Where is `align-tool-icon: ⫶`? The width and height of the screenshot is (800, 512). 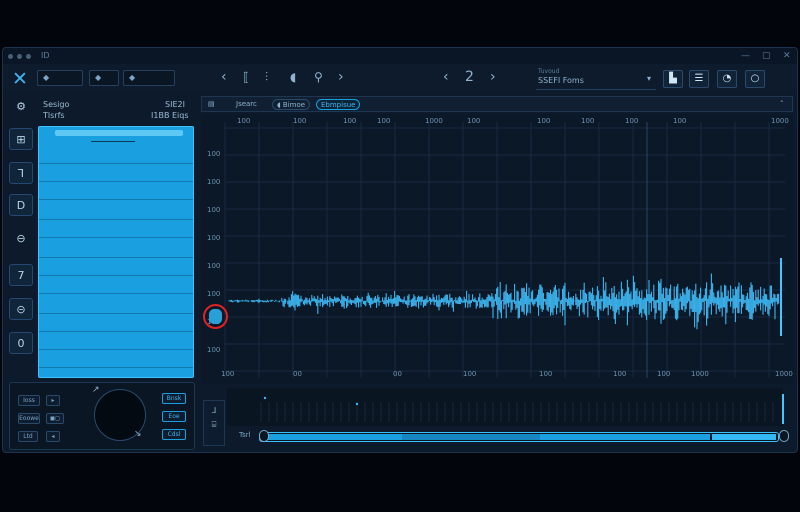
align-tool-icon: ⫶ is located at coordinates (266, 77).